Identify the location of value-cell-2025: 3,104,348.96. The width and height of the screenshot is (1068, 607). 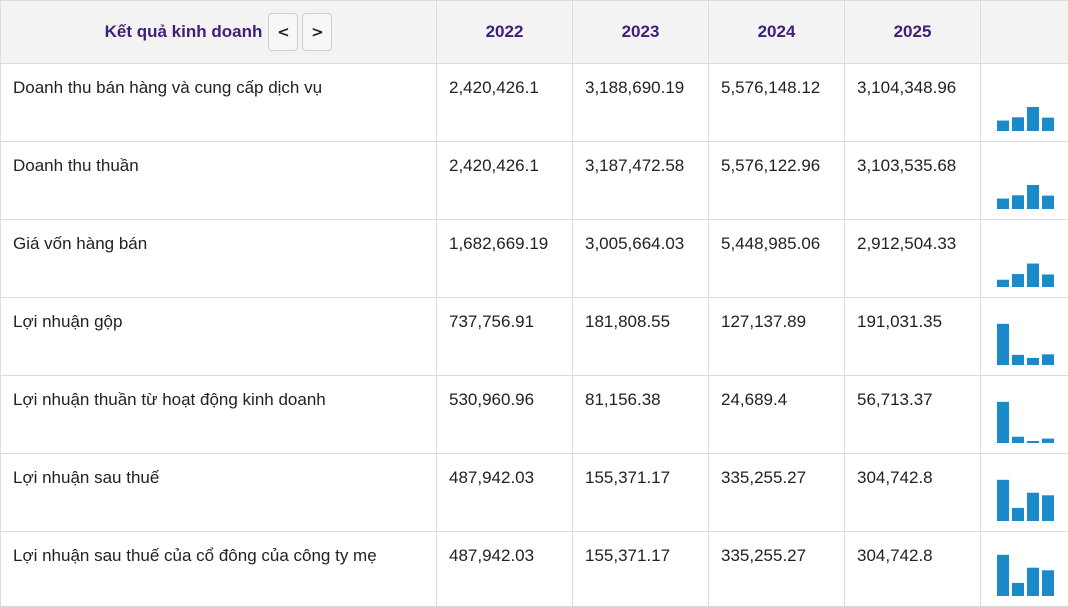
(913, 103).